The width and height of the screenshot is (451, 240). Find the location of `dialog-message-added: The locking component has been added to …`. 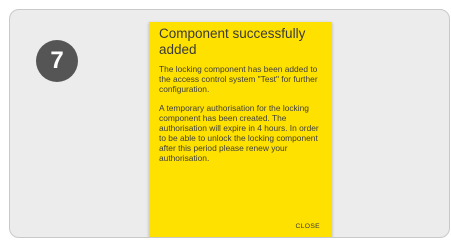

dialog-message-added: The locking component has been added to … is located at coordinates (238, 79).